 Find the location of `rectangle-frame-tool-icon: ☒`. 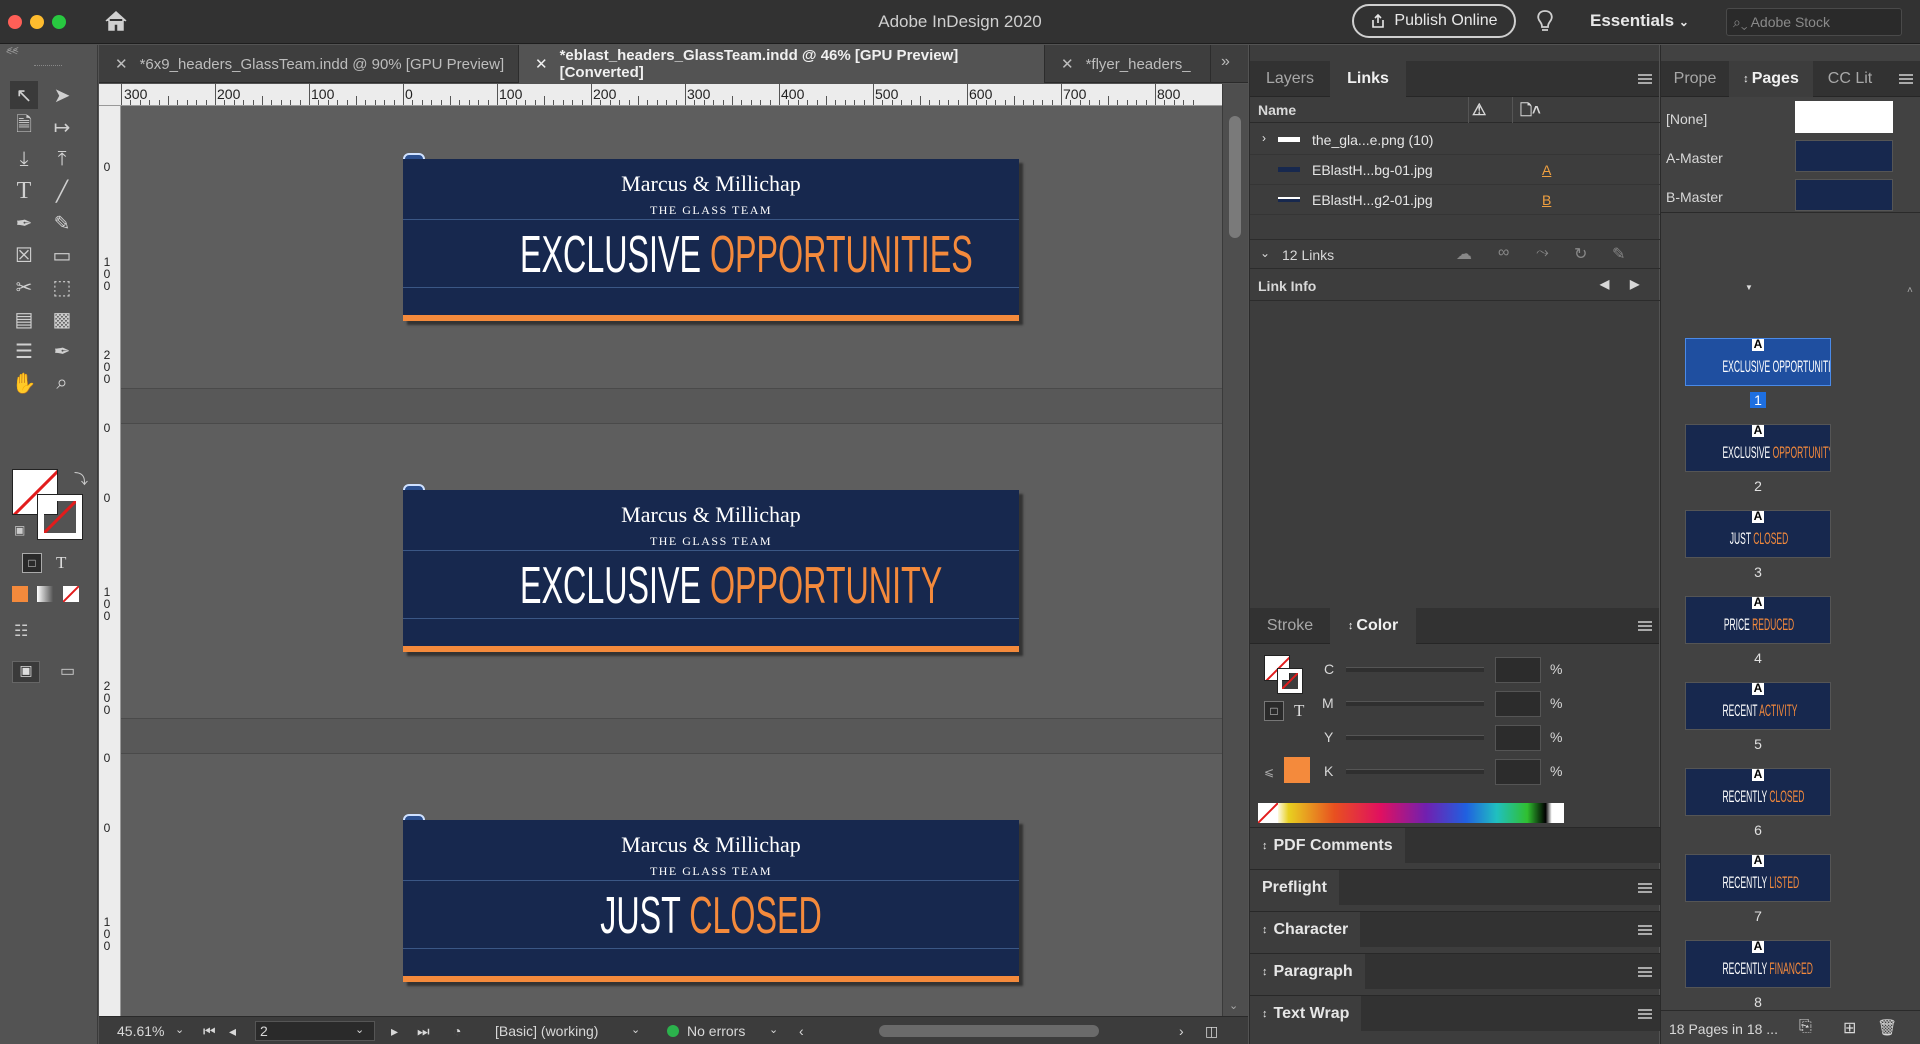

rectangle-frame-tool-icon: ☒ is located at coordinates (24, 255).